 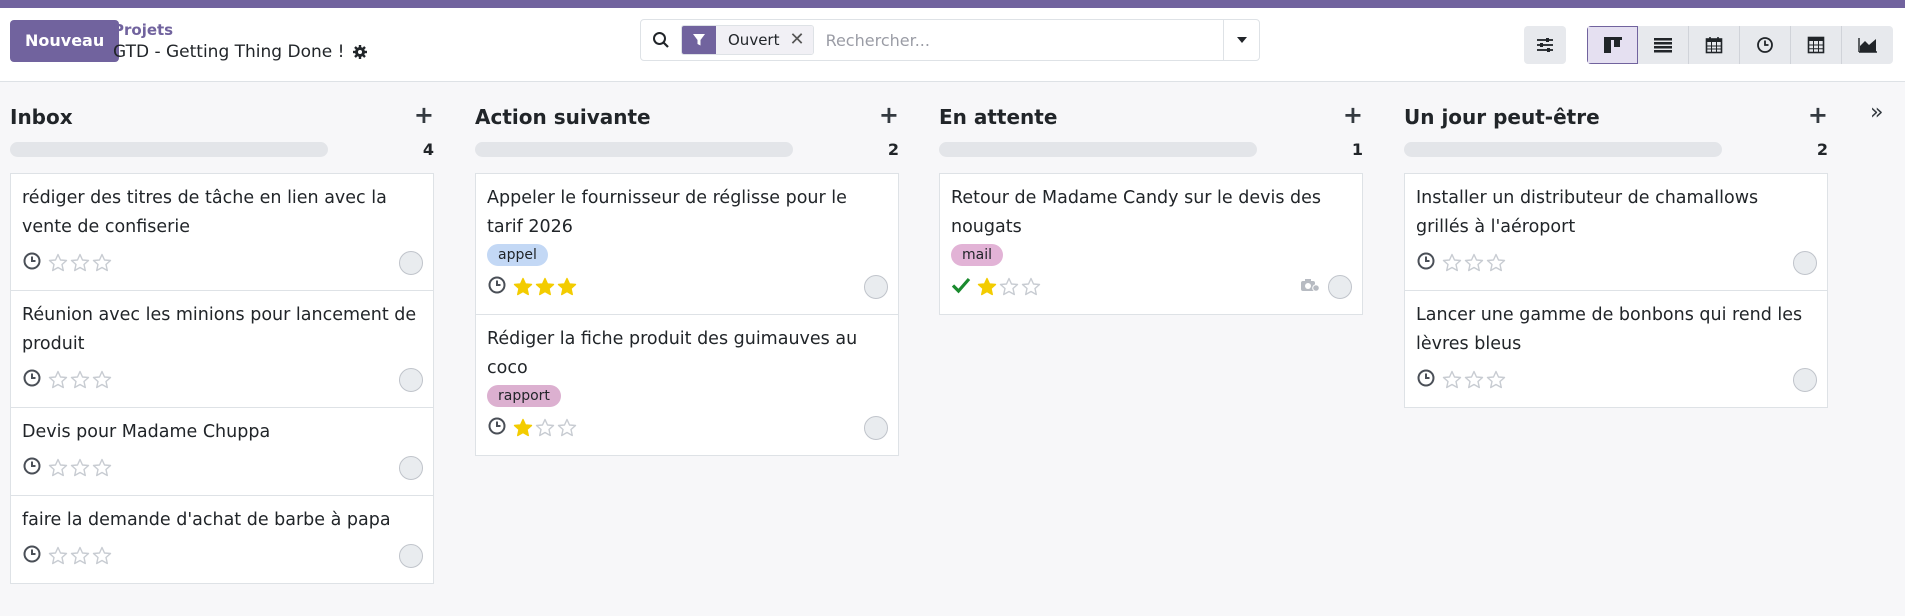 I want to click on view-pivot-button, so click(x=1816, y=45).